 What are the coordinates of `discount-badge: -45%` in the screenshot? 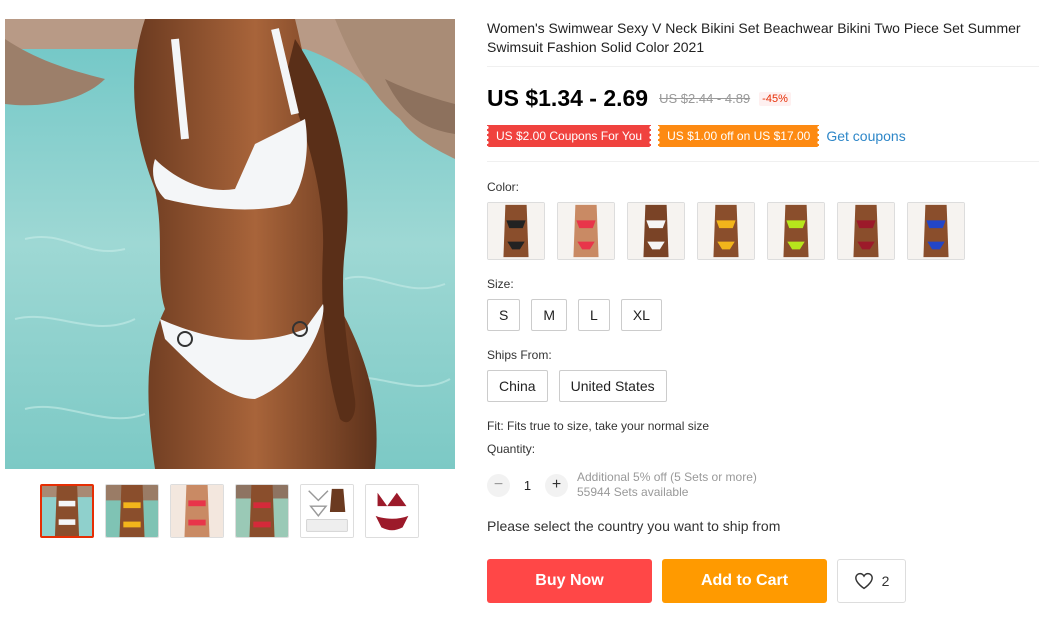 It's located at (775, 98).